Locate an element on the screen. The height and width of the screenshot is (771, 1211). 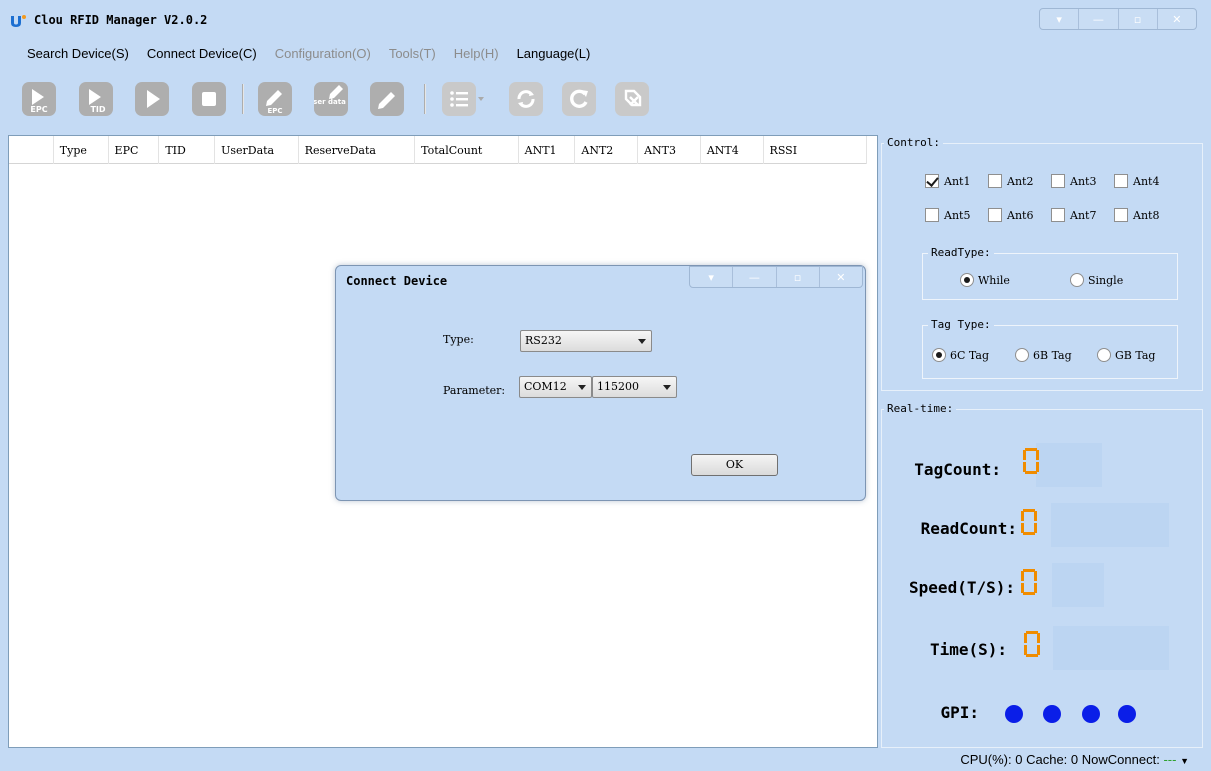
checkbox-label: Ant3 is located at coordinates (1083, 181).